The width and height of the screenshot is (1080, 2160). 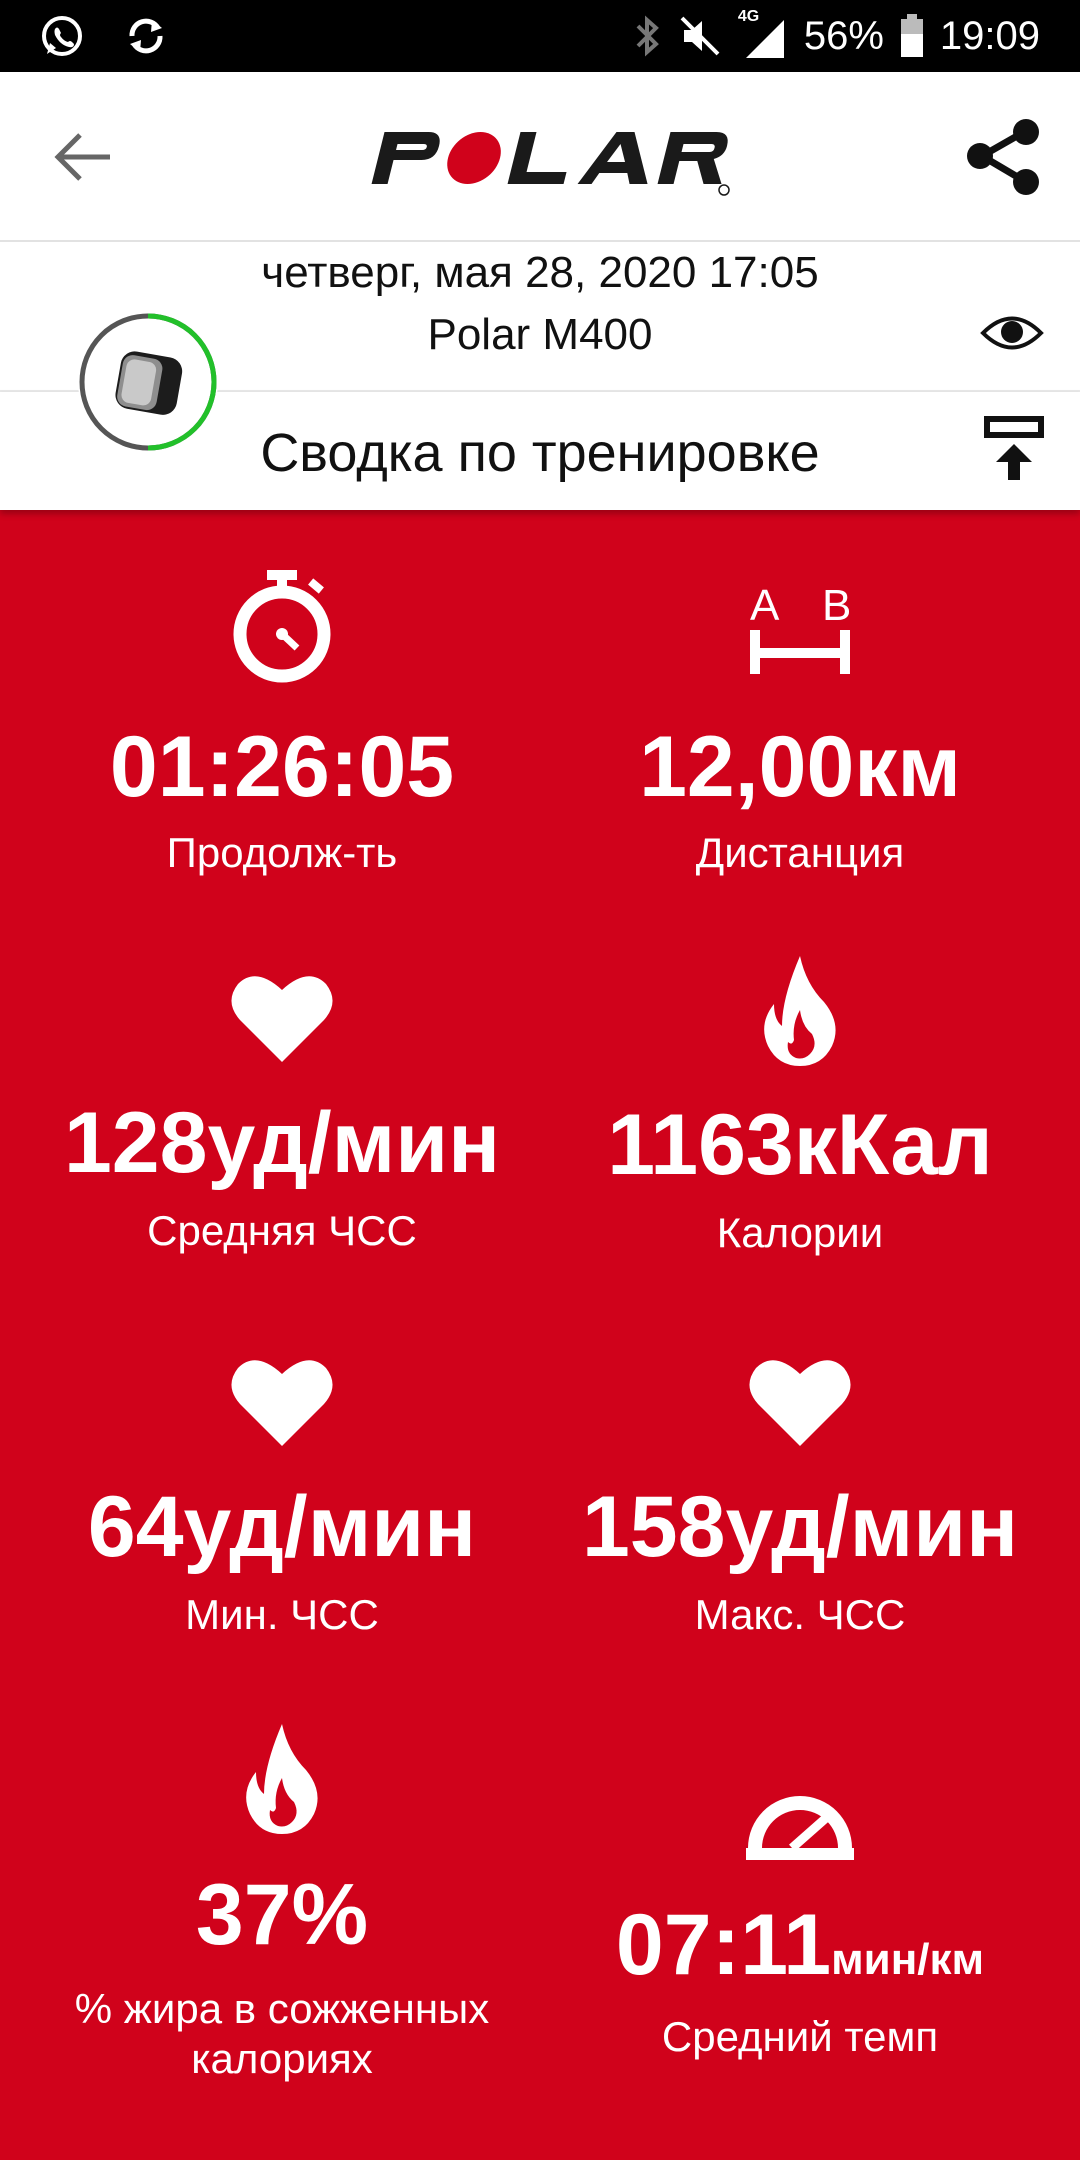 What do you see at coordinates (103, 36) in the screenshot?
I see `status-left` at bounding box center [103, 36].